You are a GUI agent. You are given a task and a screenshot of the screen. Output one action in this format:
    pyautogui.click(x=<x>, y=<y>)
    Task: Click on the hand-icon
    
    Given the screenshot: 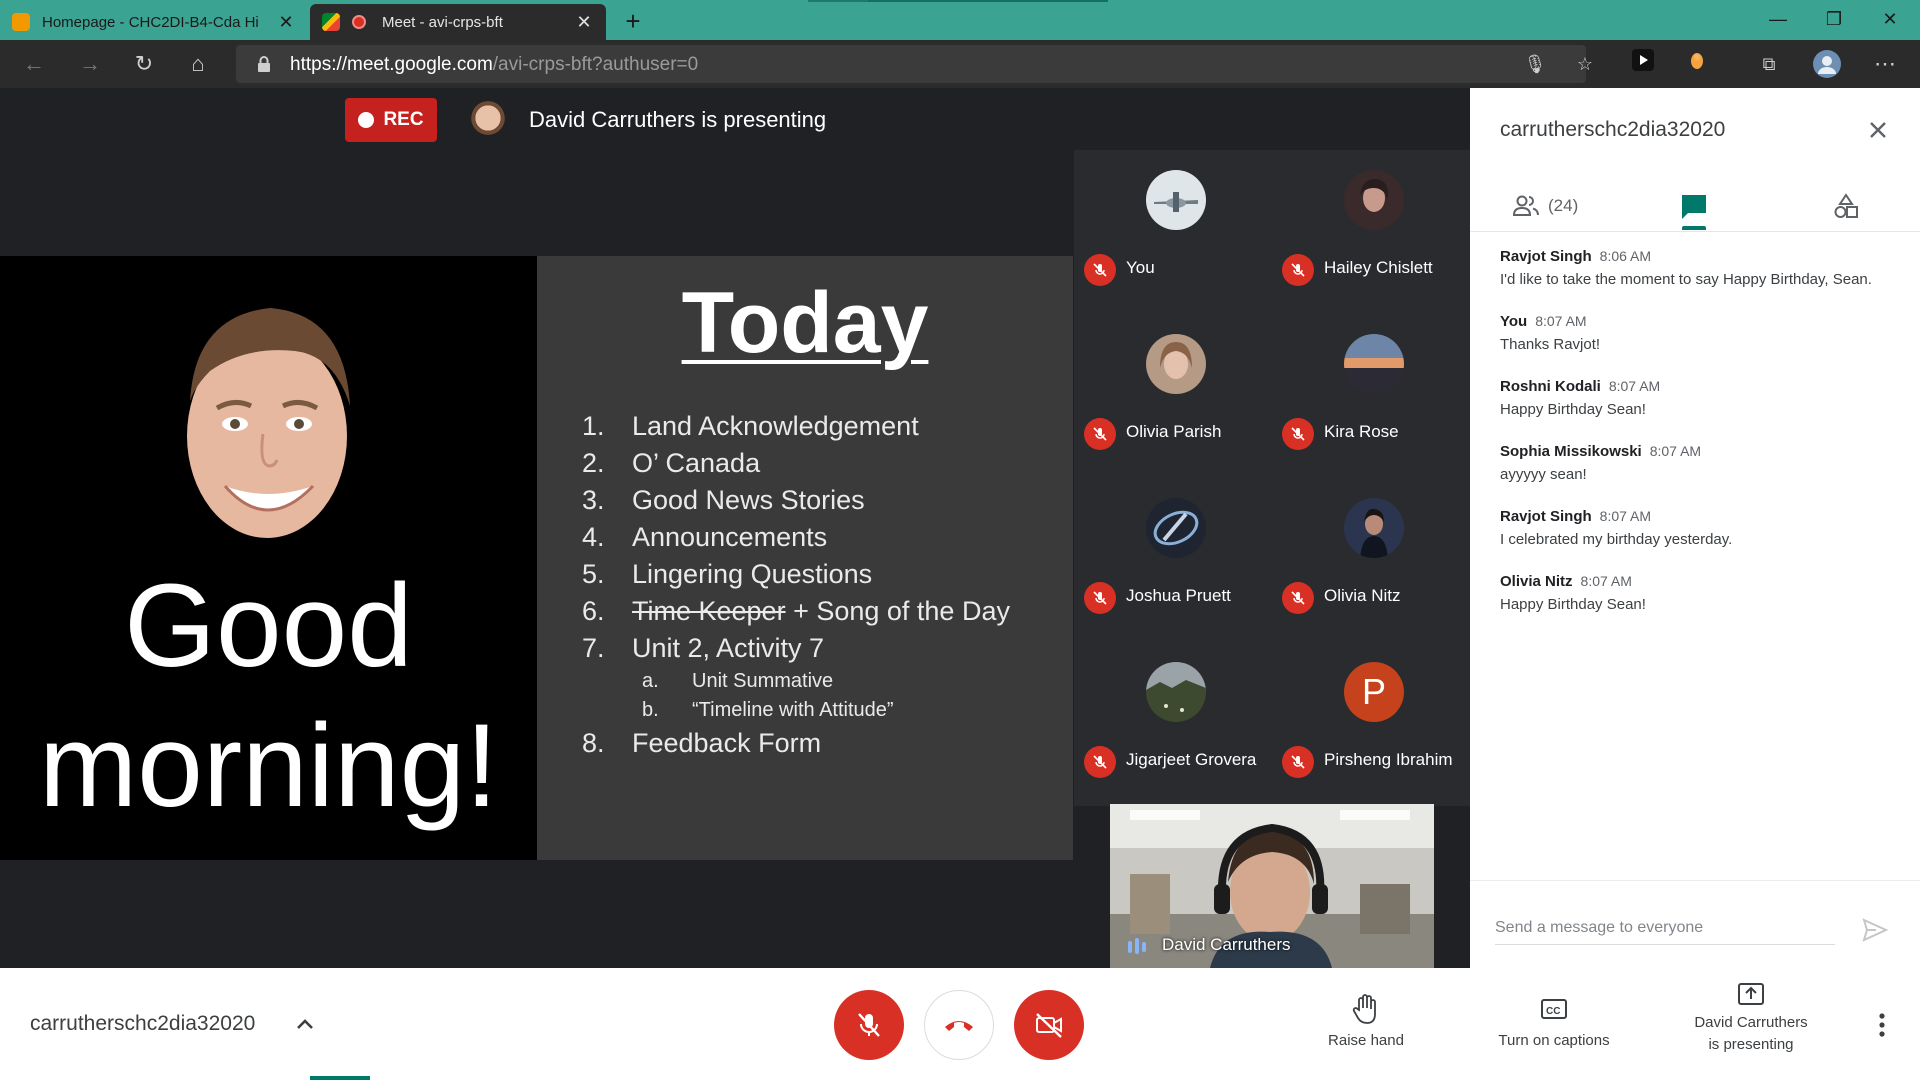 What is the action you would take?
    pyautogui.click(x=1364, y=1009)
    